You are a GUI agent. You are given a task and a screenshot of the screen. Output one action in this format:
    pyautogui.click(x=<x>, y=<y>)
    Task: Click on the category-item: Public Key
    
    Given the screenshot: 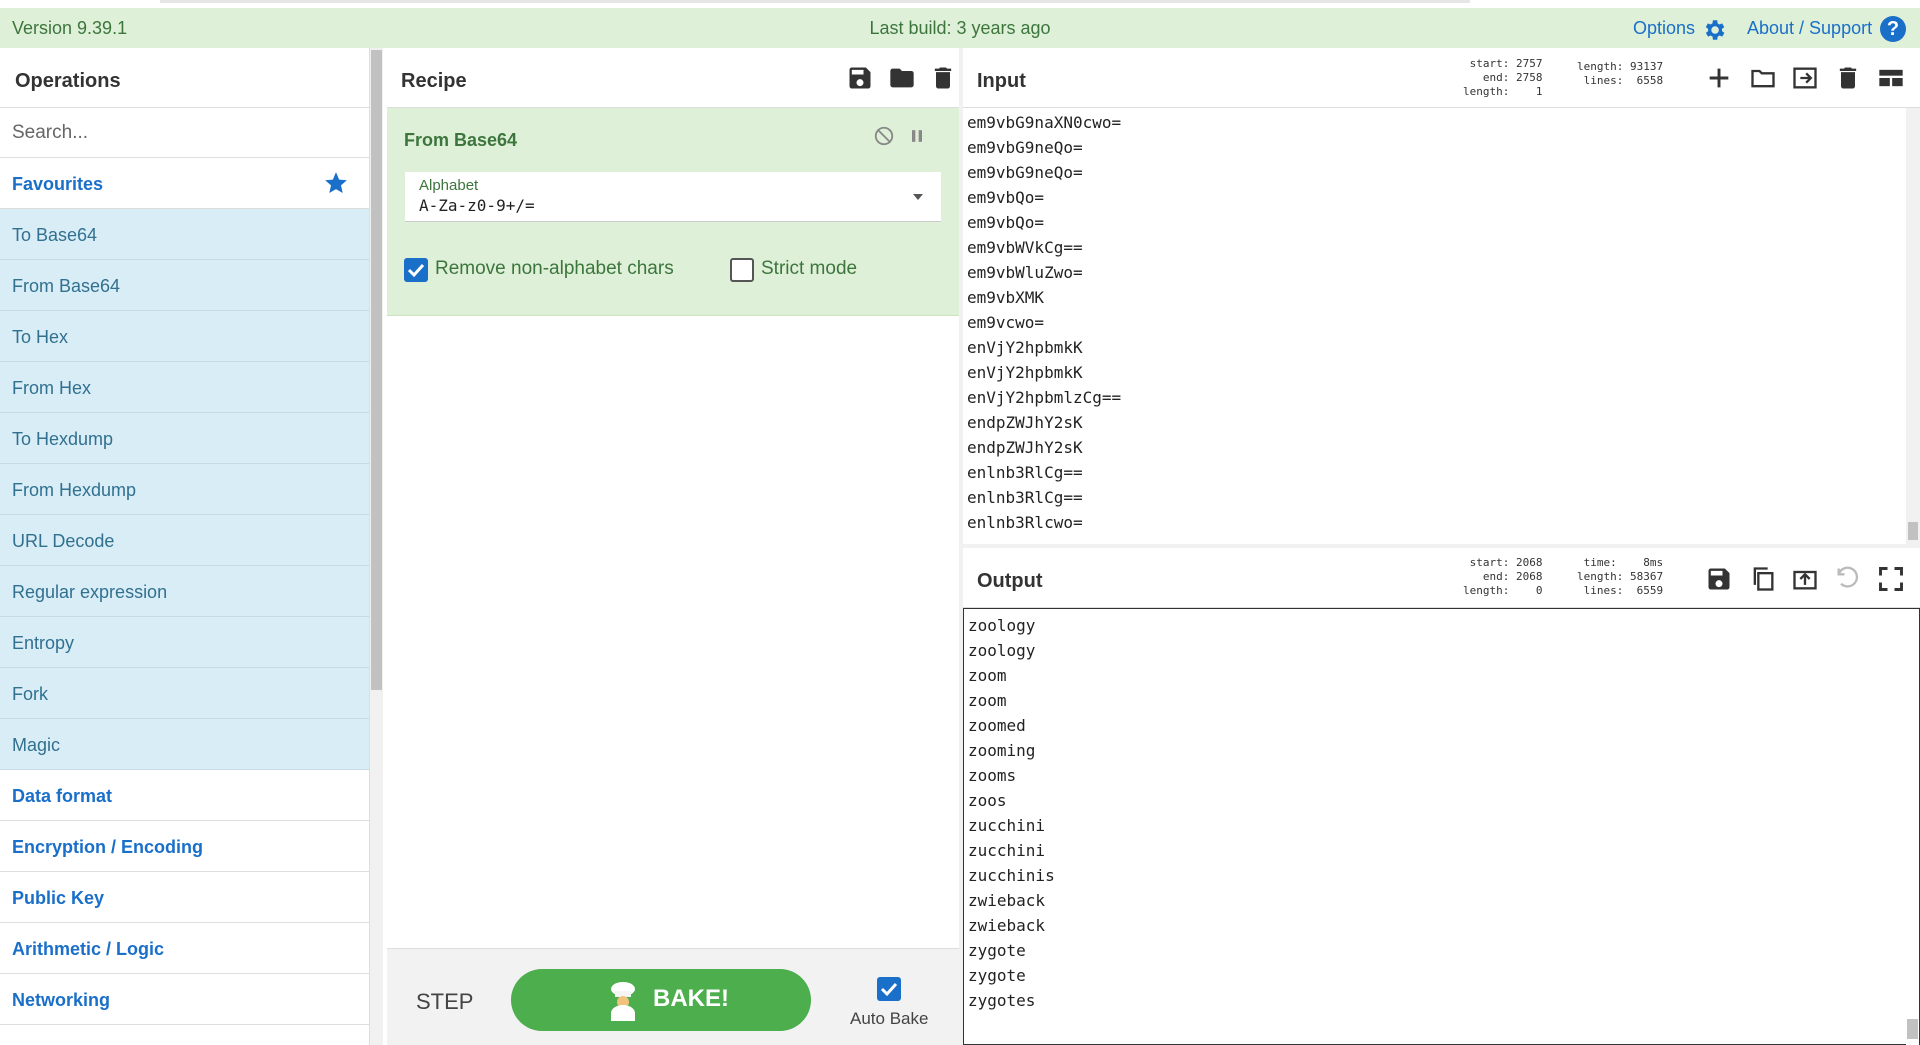 What is the action you would take?
    pyautogui.click(x=184, y=897)
    